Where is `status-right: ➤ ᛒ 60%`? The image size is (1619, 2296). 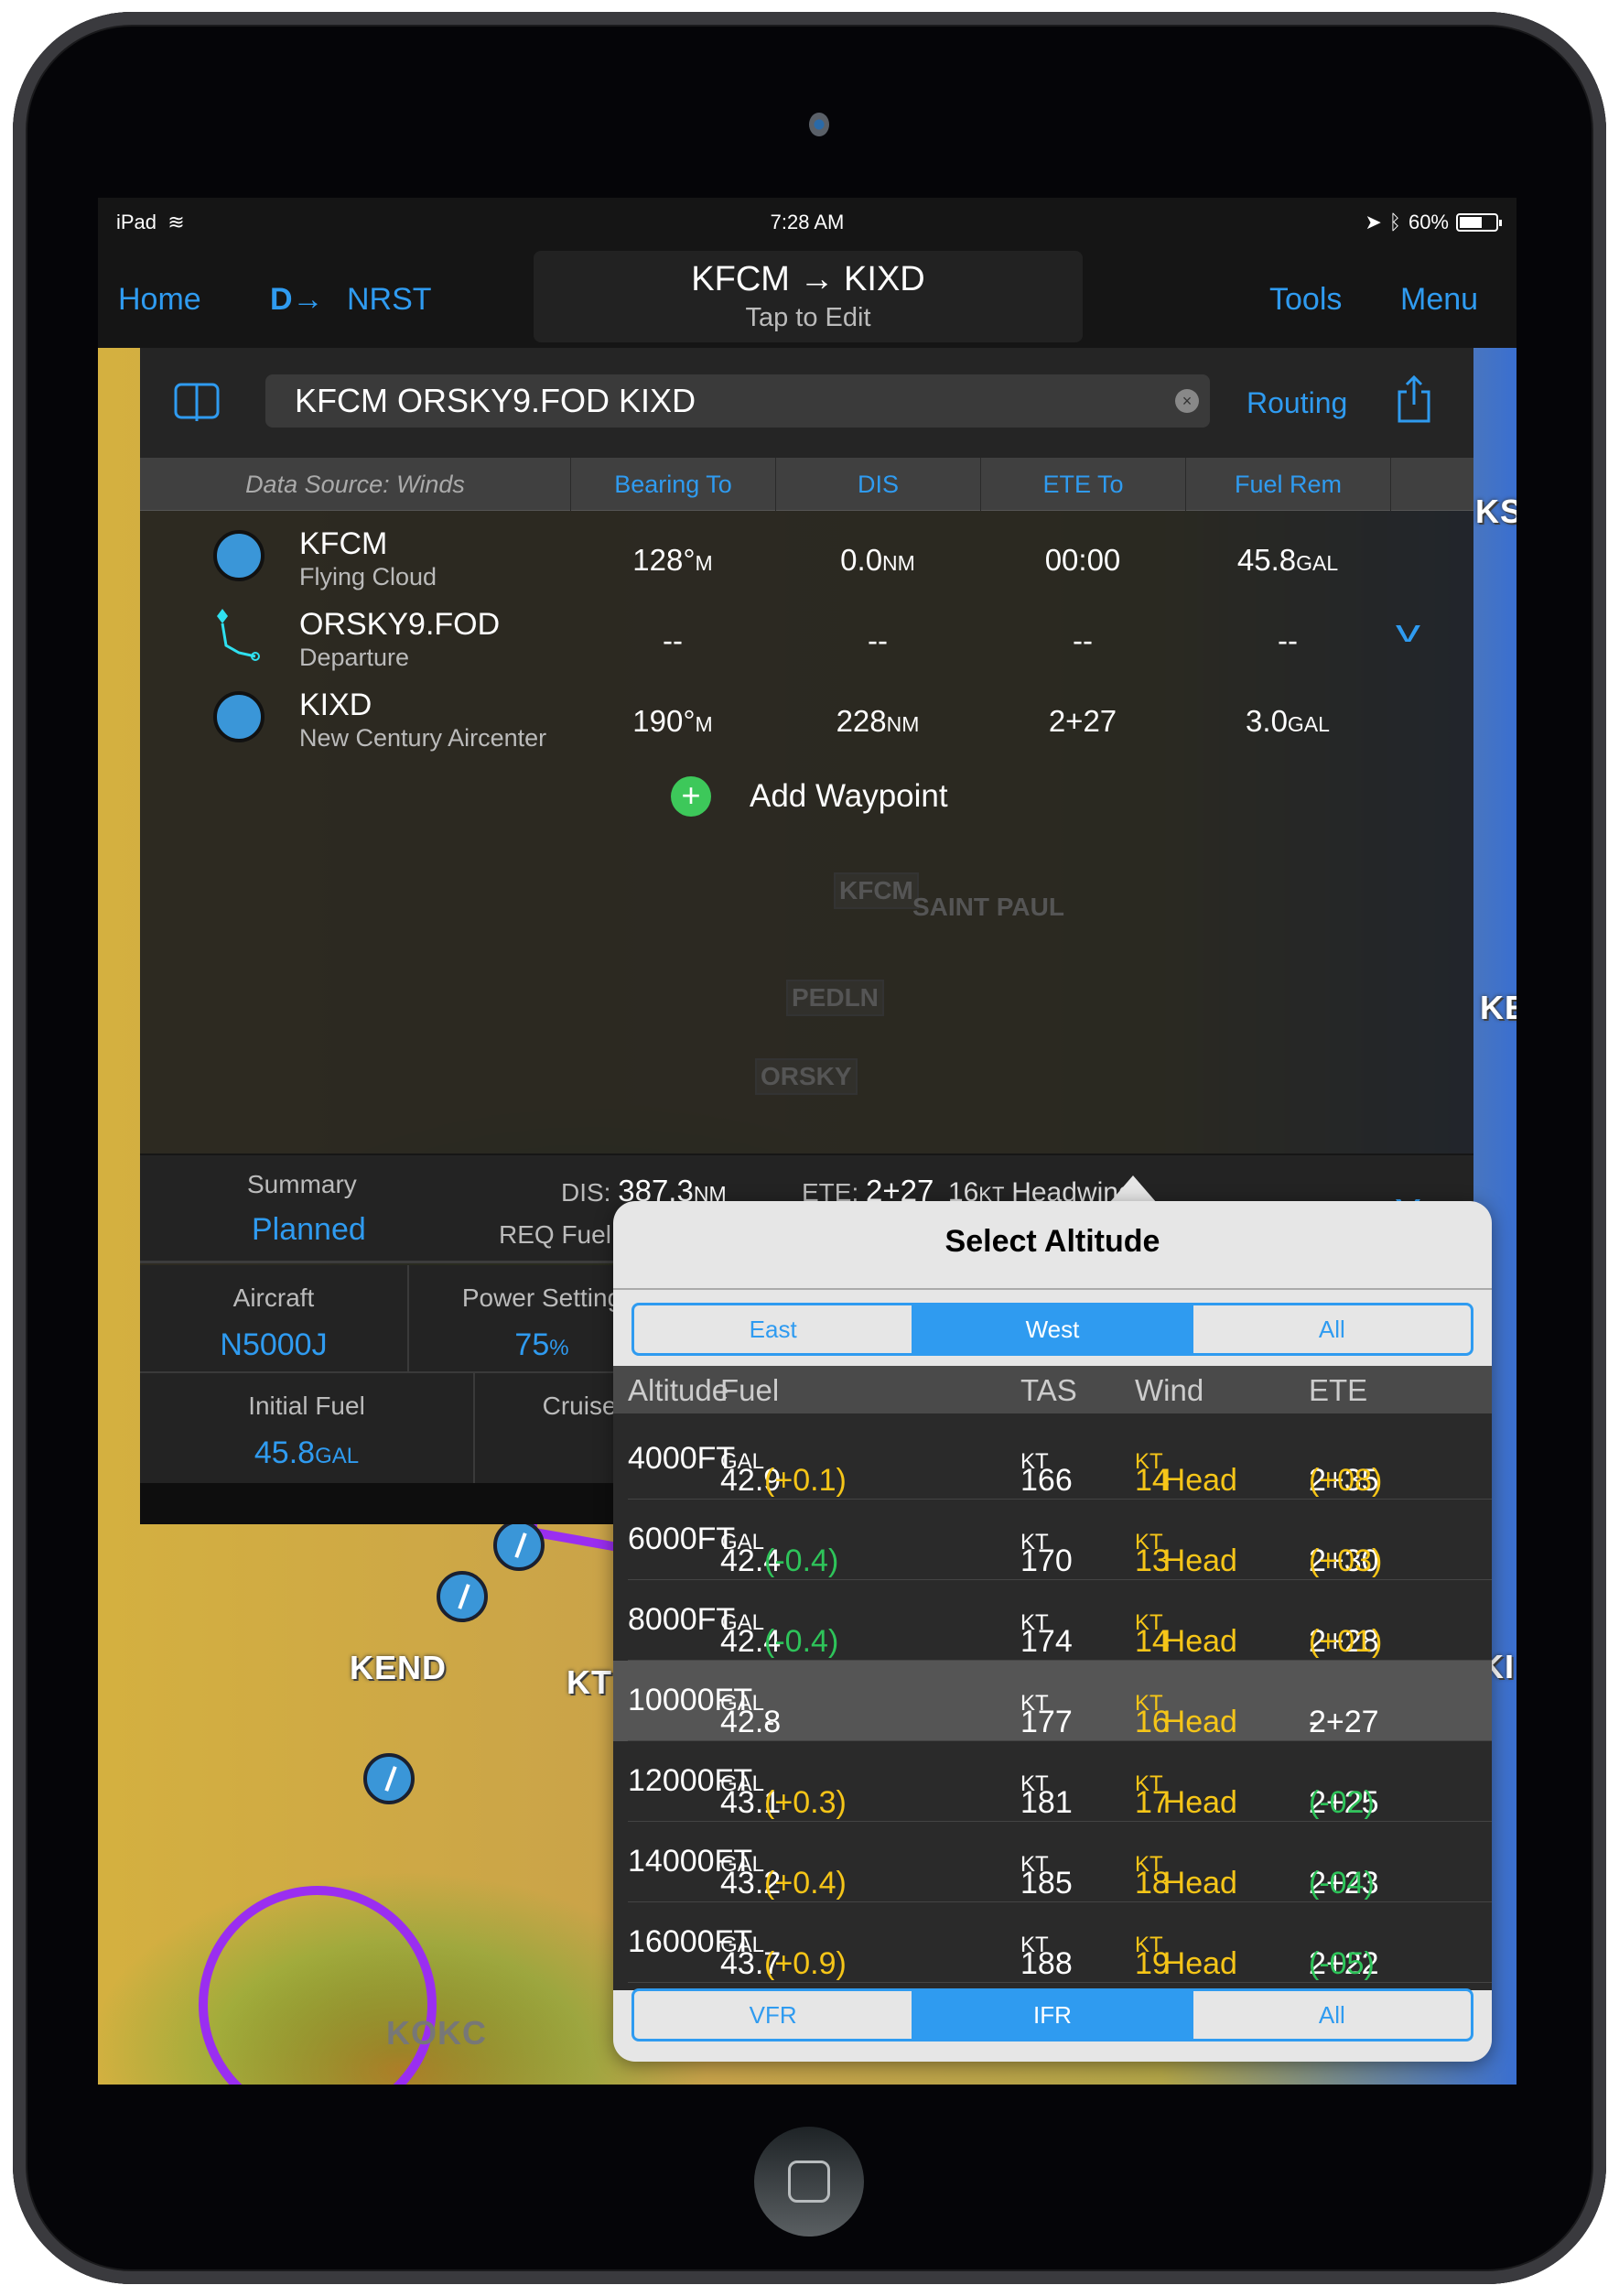
status-right: ➤ ᛒ 60% is located at coordinates (1433, 222).